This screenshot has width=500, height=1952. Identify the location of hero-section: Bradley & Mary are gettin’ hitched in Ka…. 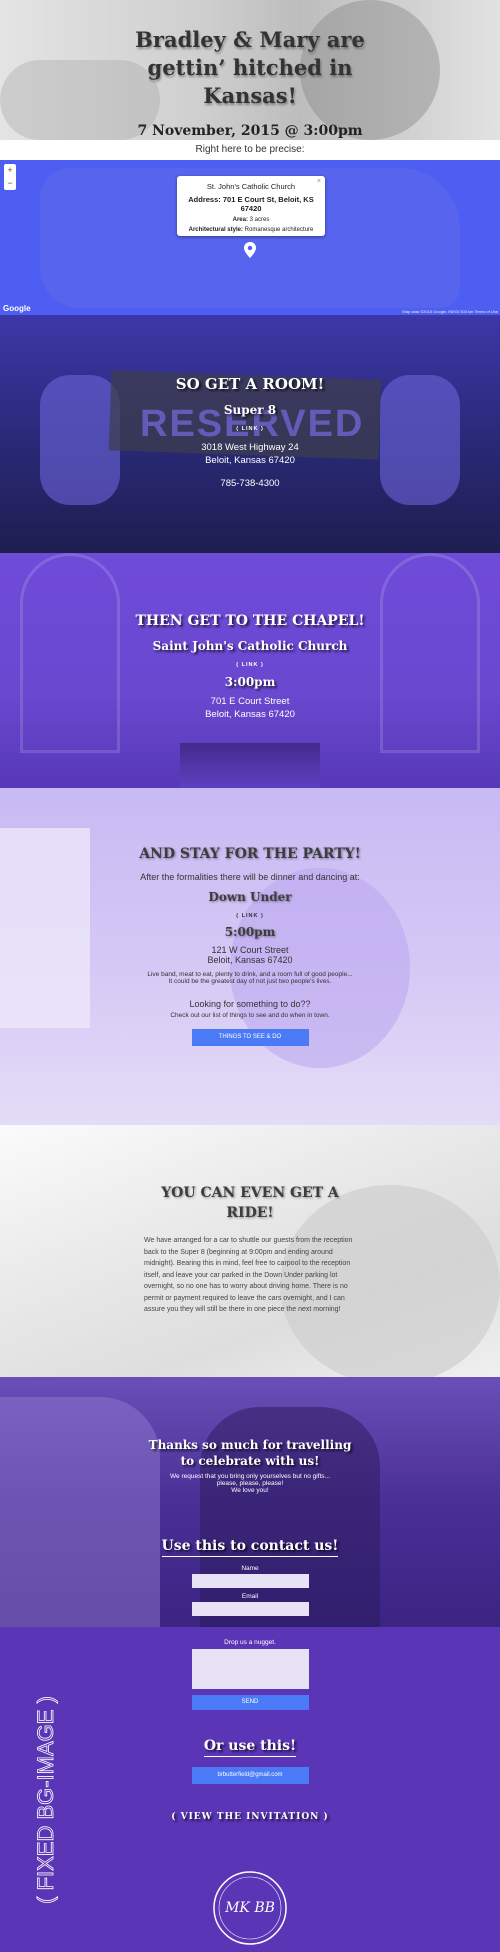
(250, 70).